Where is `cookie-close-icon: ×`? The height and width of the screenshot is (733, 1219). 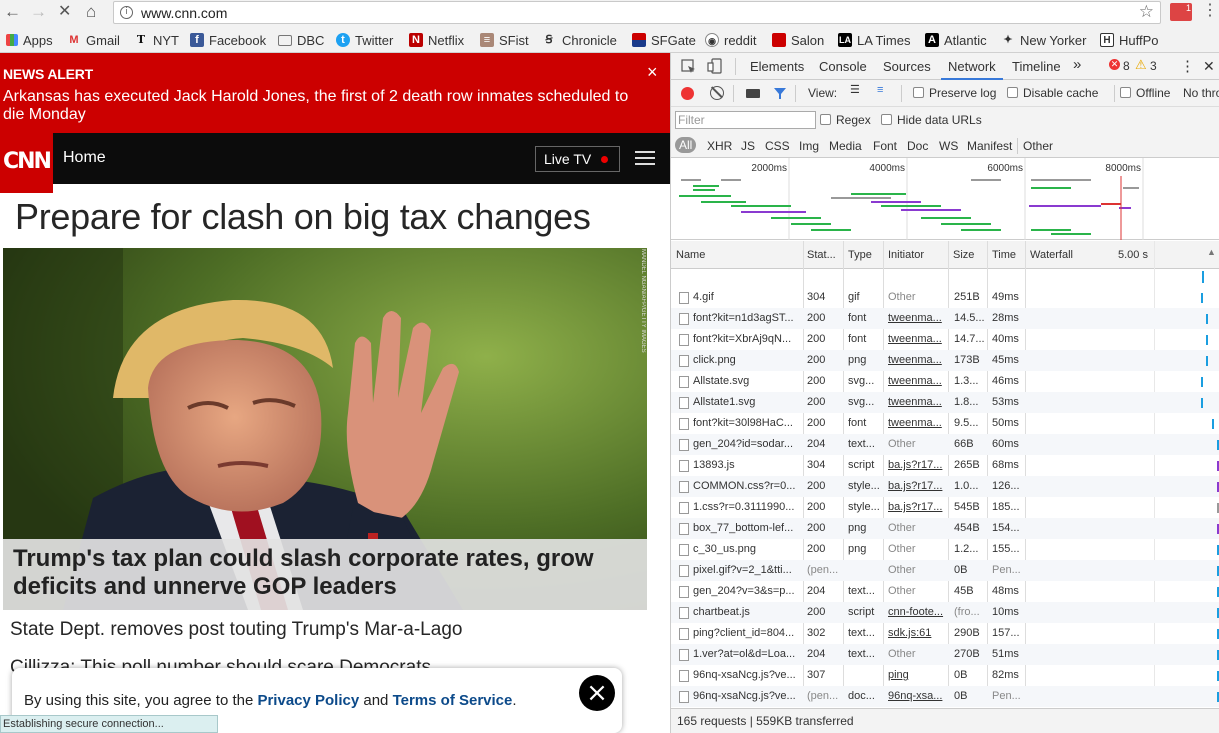
cookie-close-icon: × is located at coordinates (597, 693).